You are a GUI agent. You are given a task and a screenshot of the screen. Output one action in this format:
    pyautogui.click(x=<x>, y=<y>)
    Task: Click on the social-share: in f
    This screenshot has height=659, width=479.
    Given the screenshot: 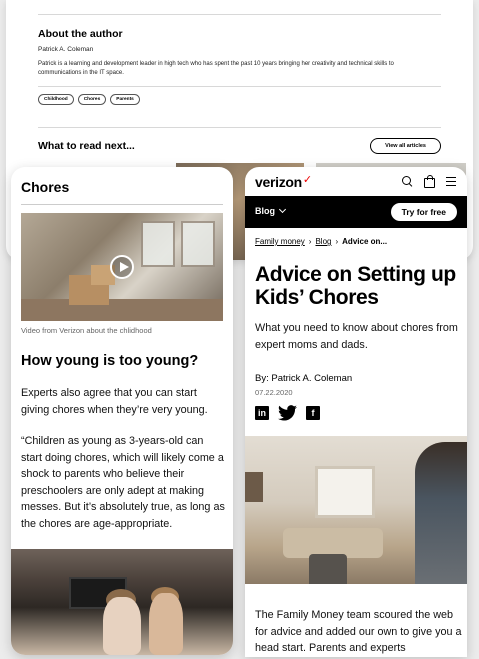 What is the action you would take?
    pyautogui.click(x=287, y=413)
    